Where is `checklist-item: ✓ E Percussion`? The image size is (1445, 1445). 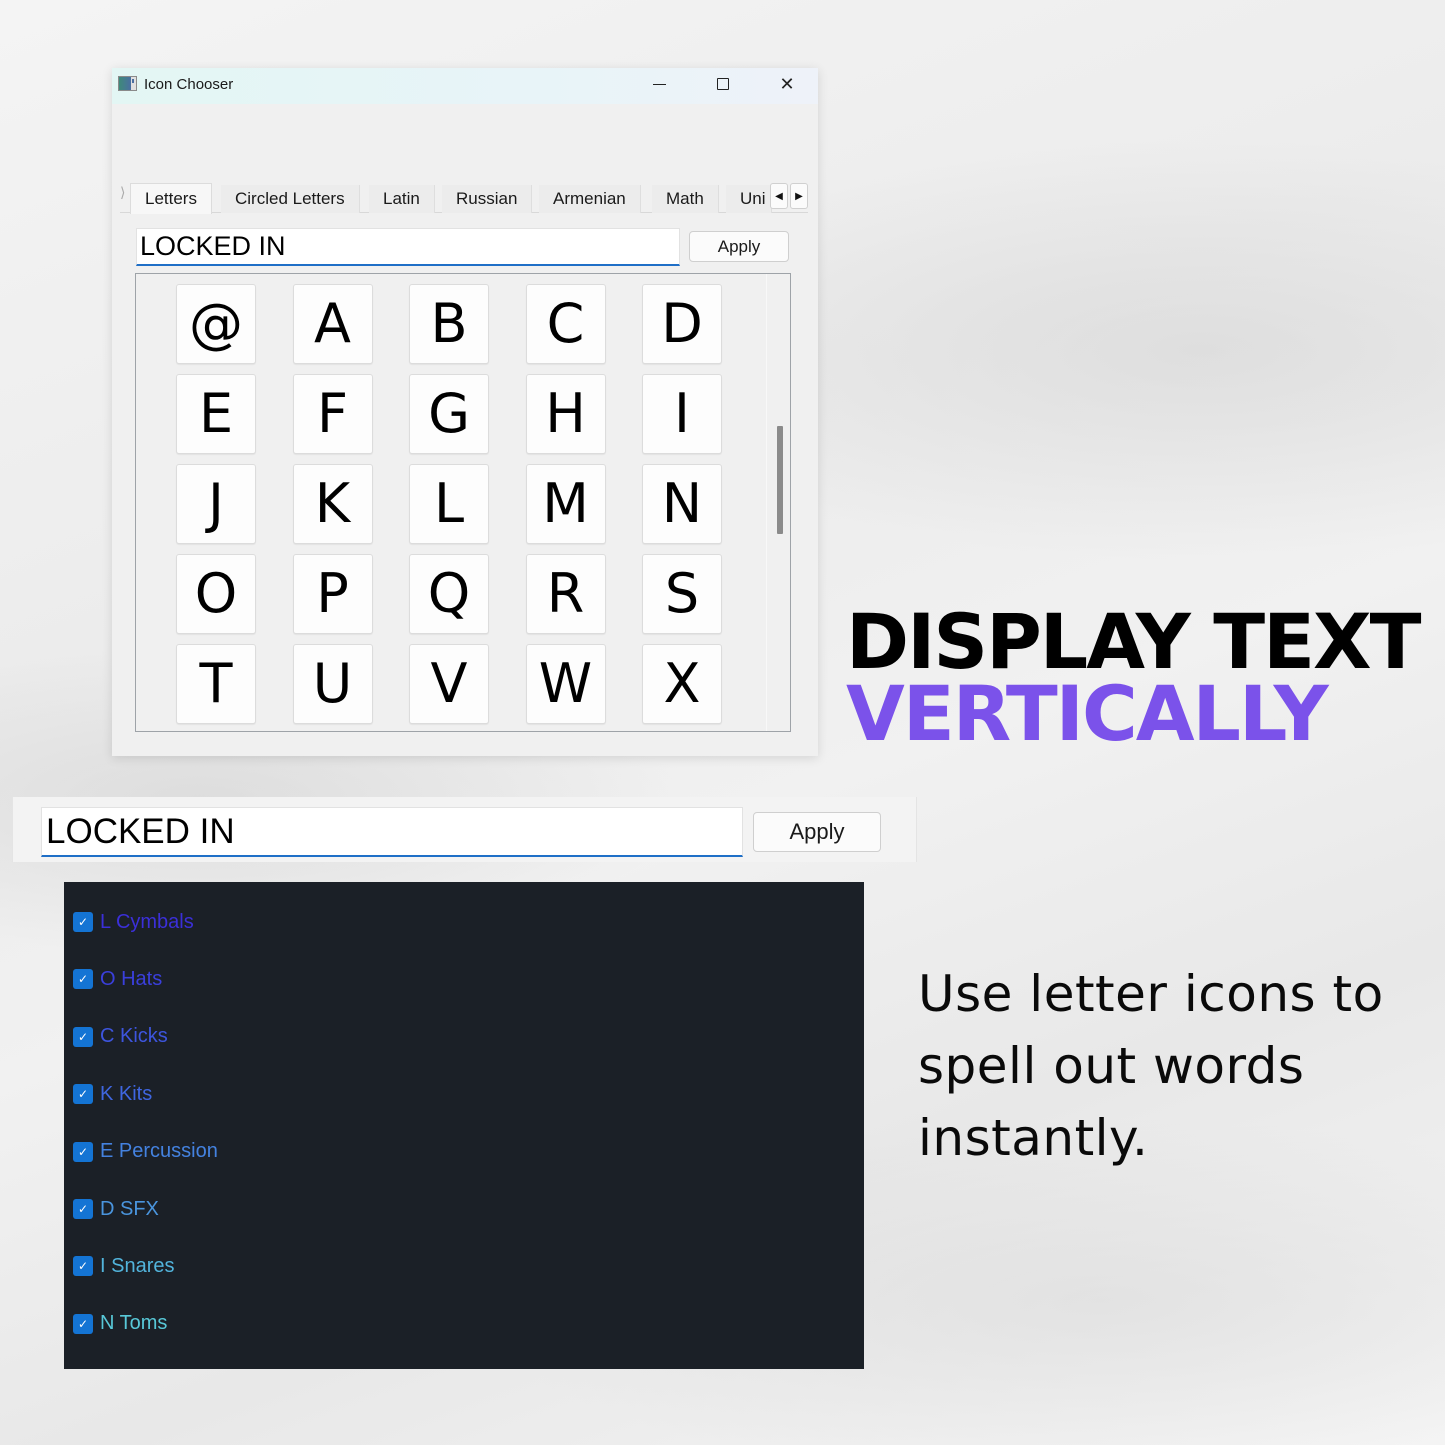
checklist-item: ✓ E Percussion is located at coordinates (145, 1152).